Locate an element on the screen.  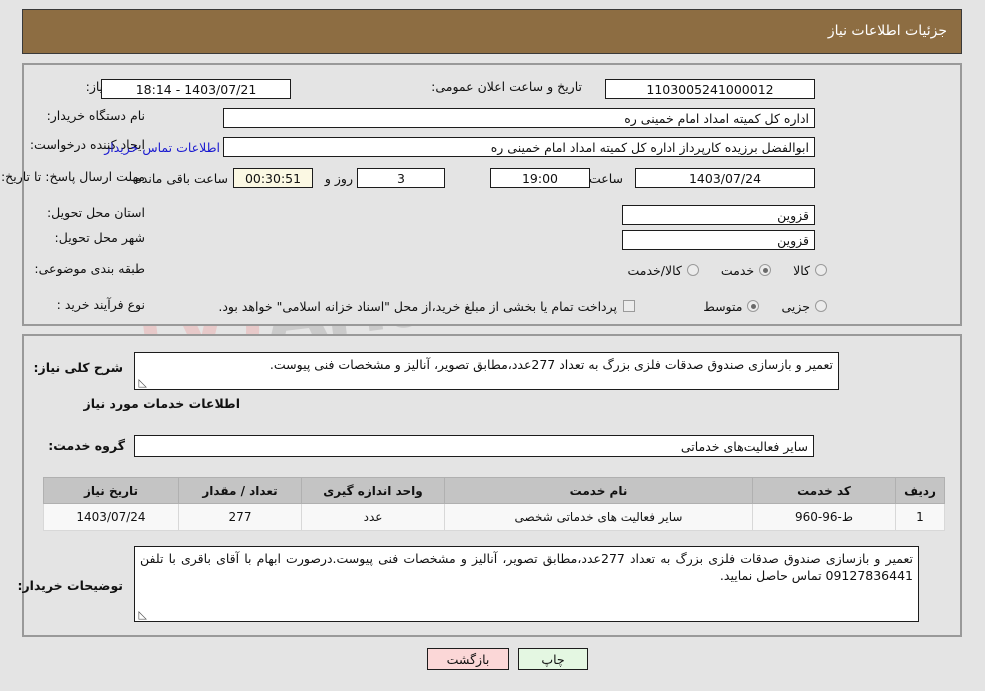
field-deadline-label: مهلت ارسال پاسخ: تا تاریخ: is located at coordinates (73, 175).